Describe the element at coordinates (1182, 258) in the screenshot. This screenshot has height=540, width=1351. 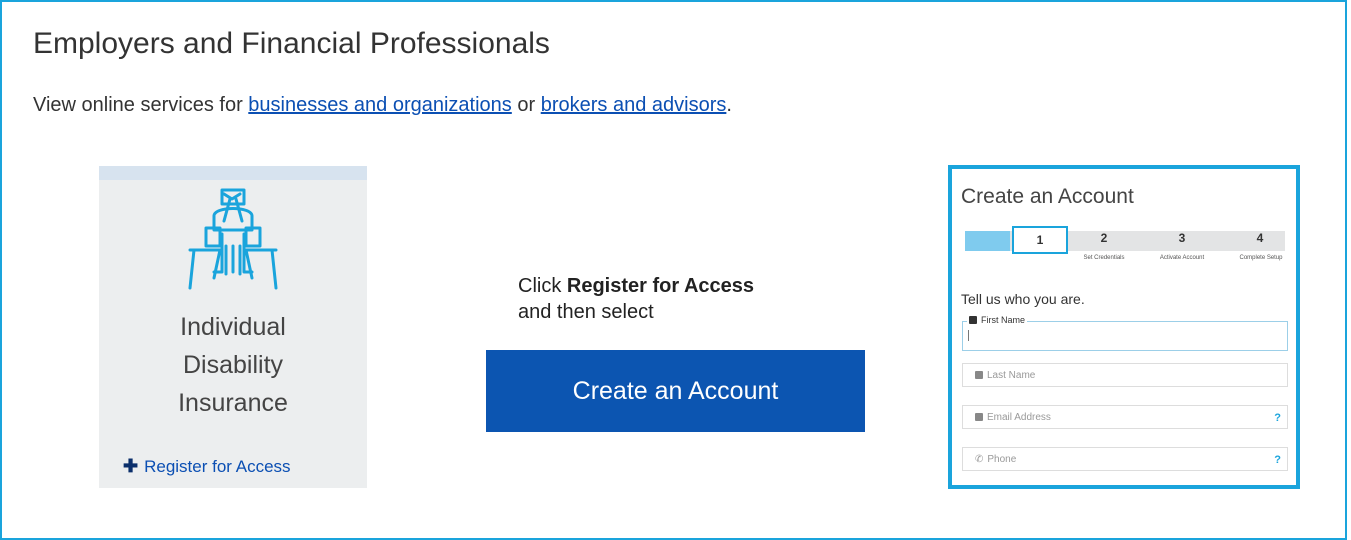
I see `step-3-label: Activate Account` at that location.